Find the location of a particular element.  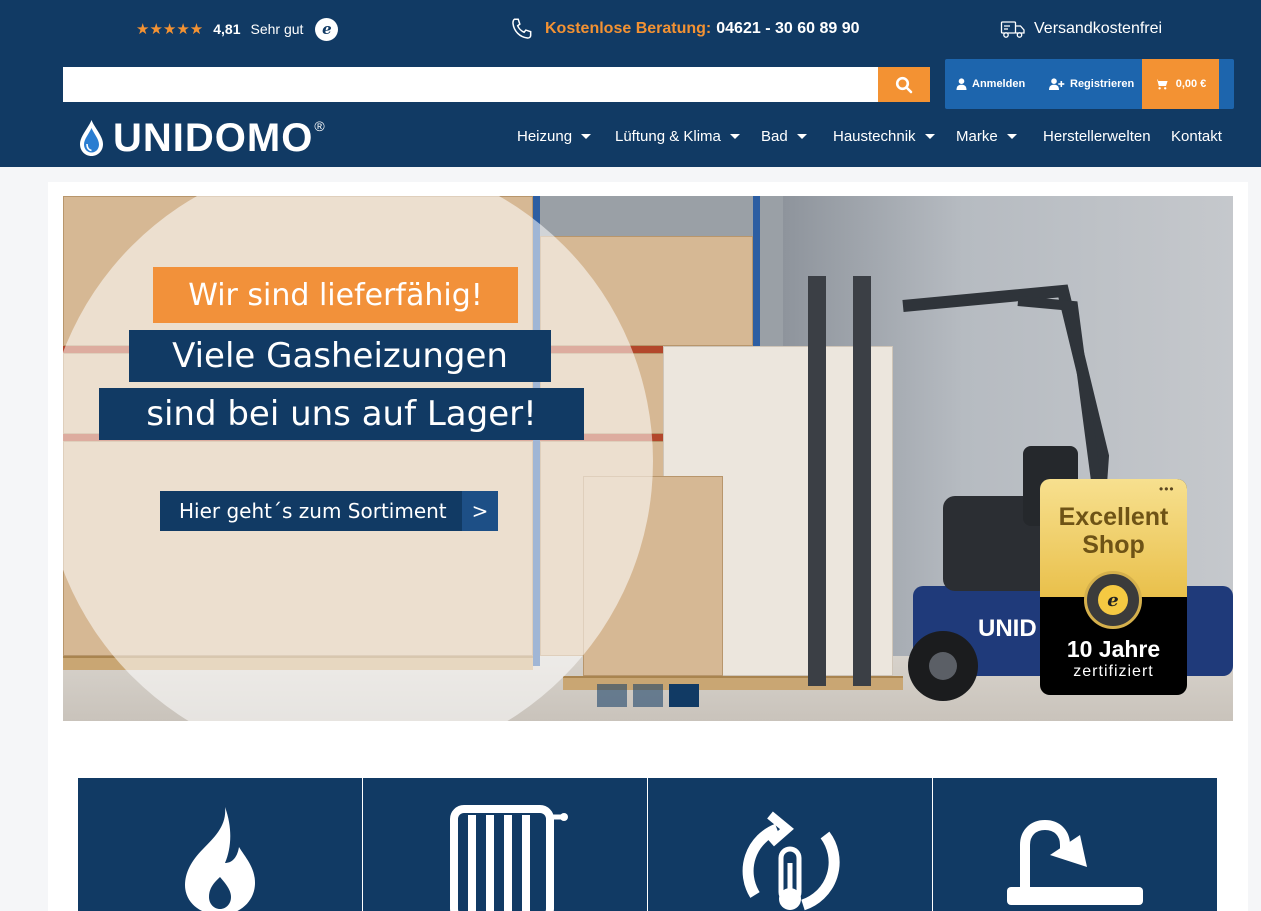

trust-seal-letter: e is located at coordinates (1113, 600).